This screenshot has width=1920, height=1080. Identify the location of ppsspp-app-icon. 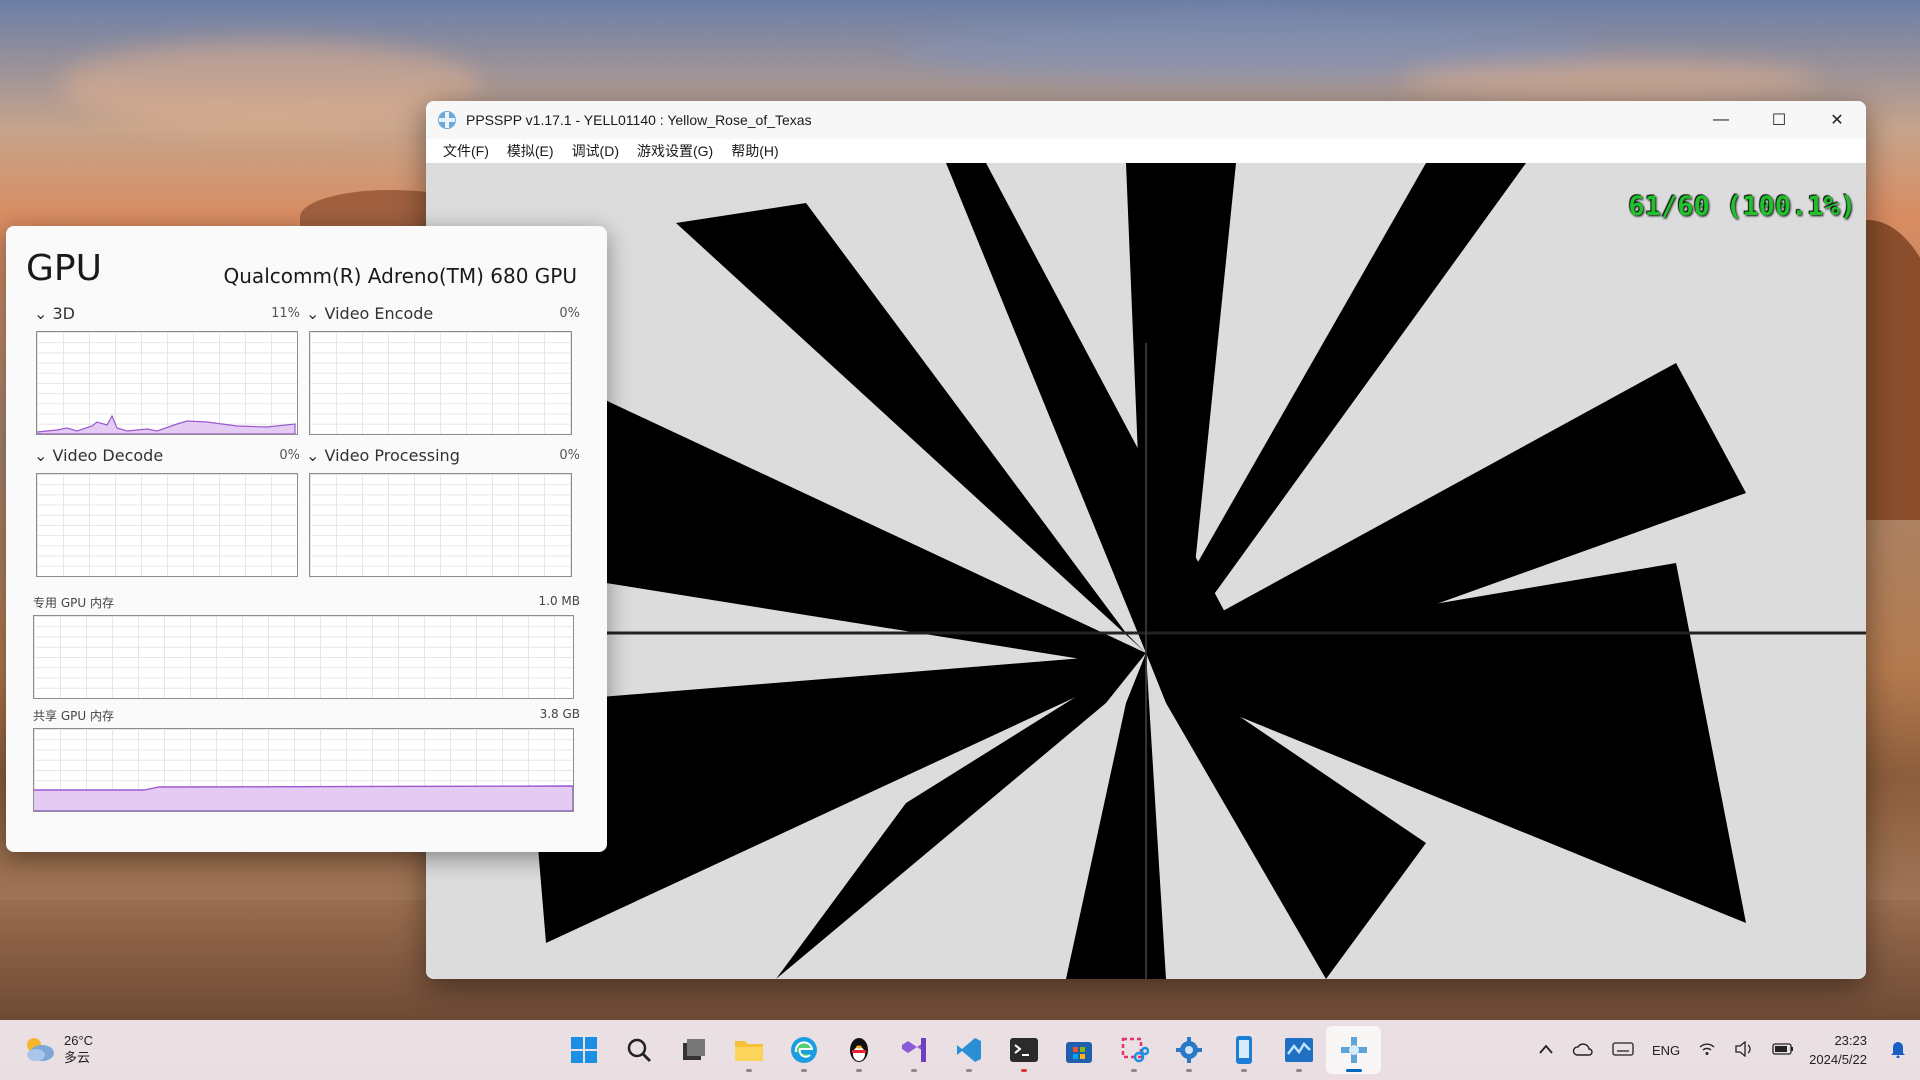
(447, 120).